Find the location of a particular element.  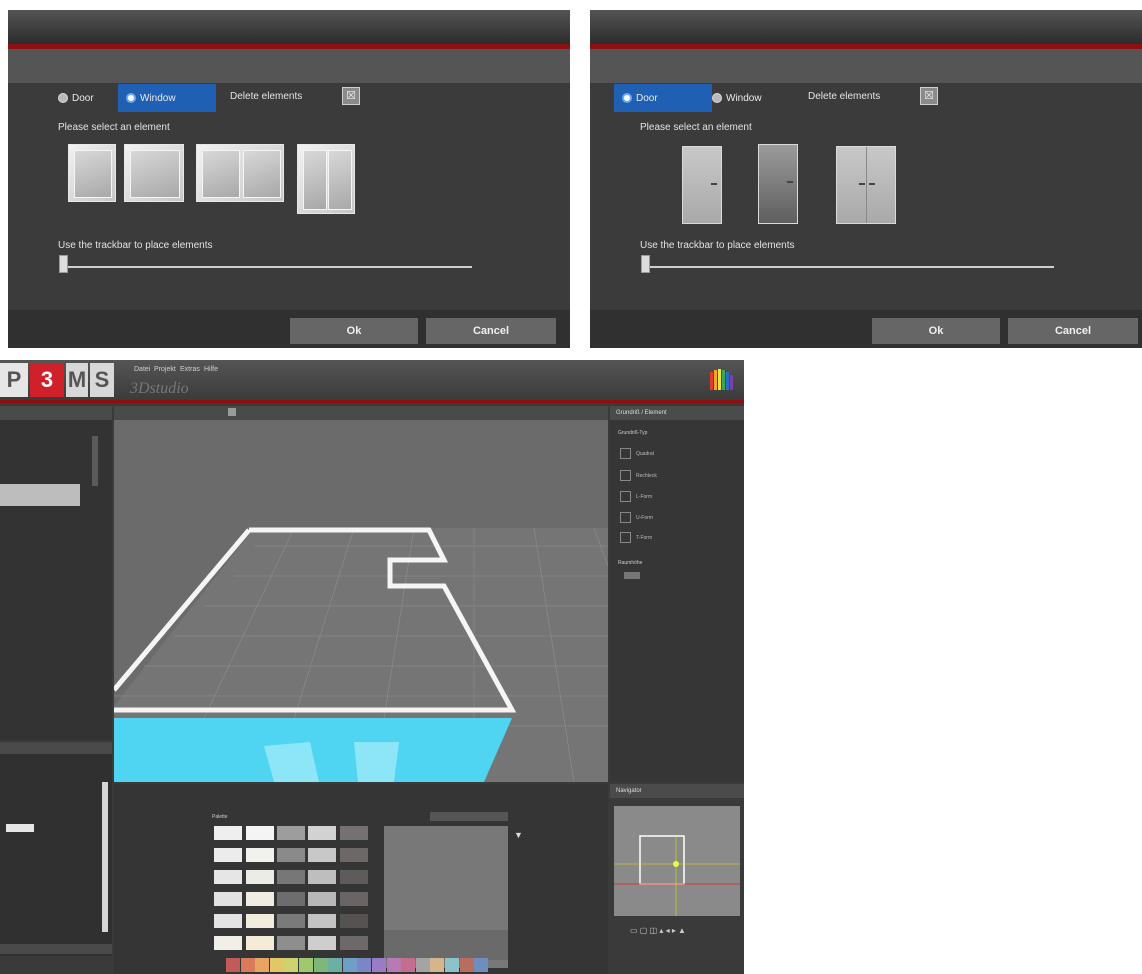

navigator-map is located at coordinates (677, 861).